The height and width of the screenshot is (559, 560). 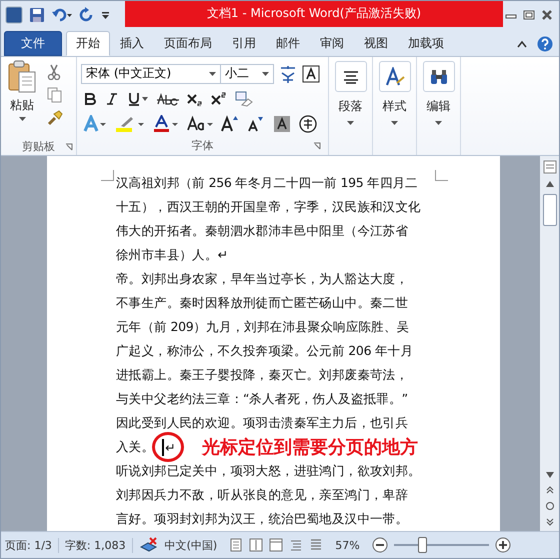 I want to click on font-color-icon, so click(x=166, y=123).